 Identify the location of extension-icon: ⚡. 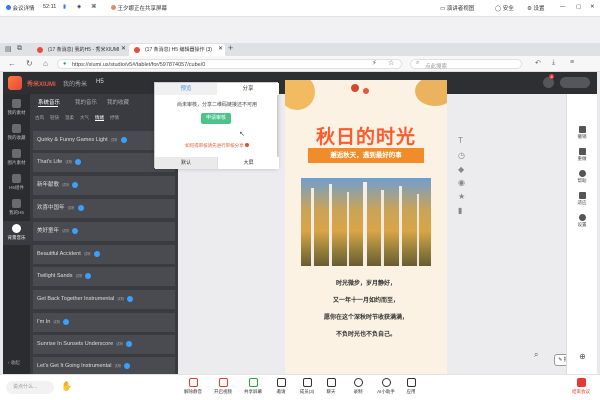
(374, 63).